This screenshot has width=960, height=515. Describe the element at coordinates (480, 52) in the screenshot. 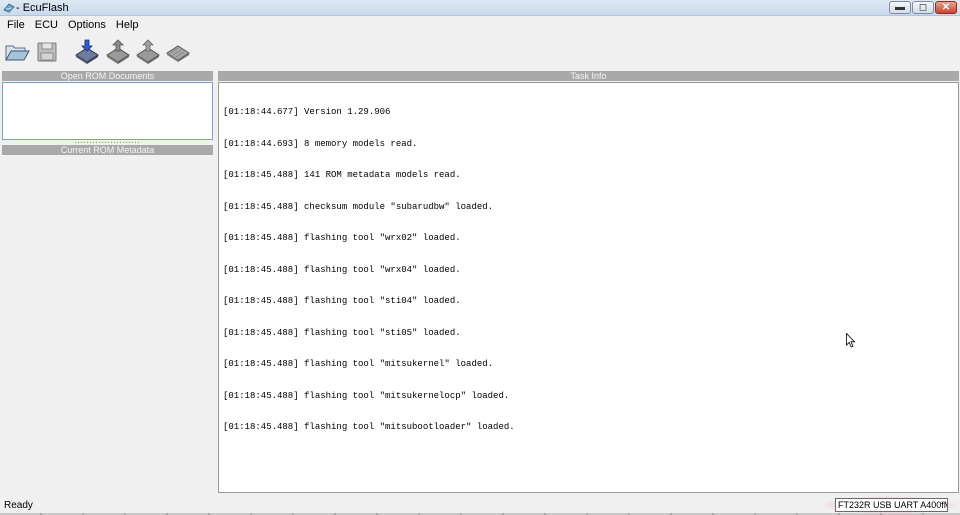

I see `toolbar` at that location.